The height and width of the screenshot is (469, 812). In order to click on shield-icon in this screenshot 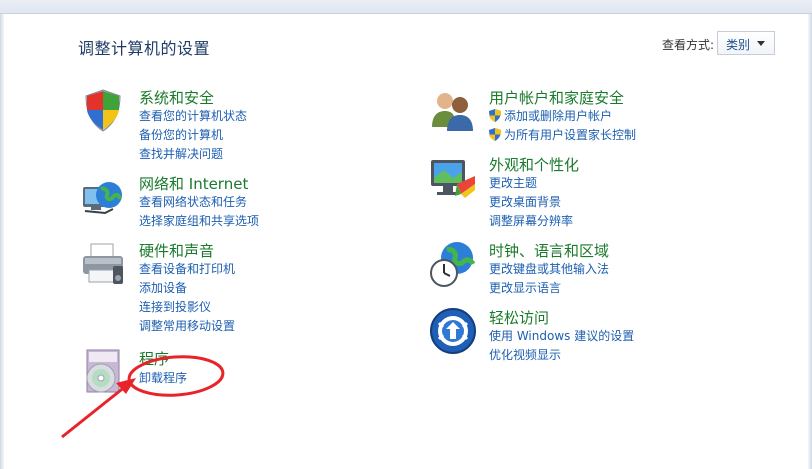, I will do `click(103, 110)`.